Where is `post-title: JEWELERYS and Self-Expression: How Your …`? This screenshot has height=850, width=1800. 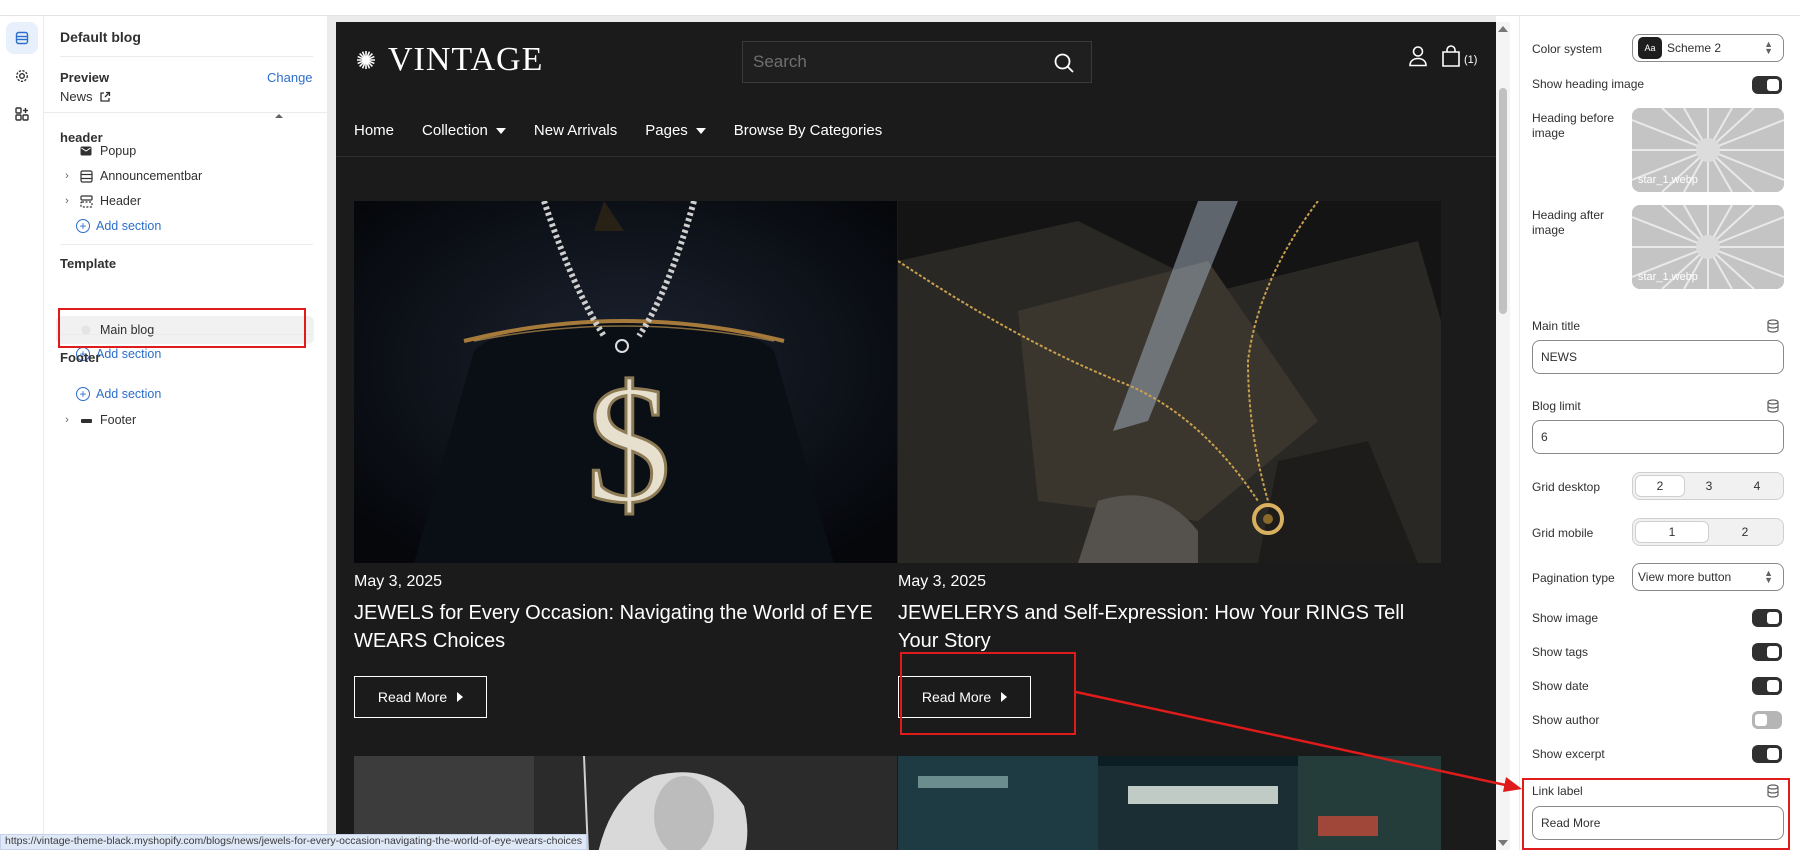 post-title: JEWELERYS and Self-Expression: How Your … is located at coordinates (1170, 627).